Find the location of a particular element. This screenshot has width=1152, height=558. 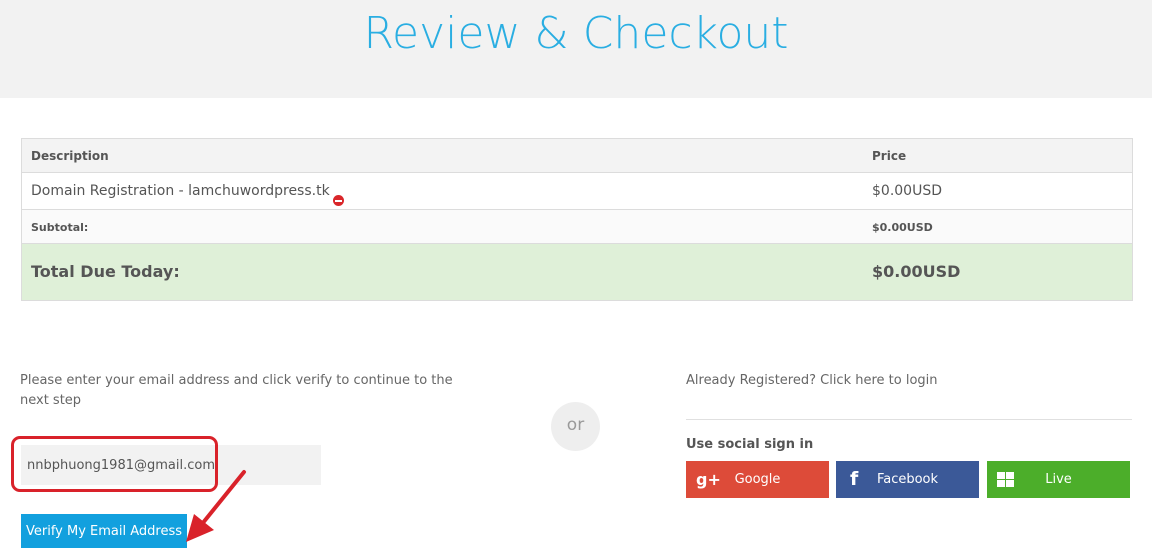

windows-icon is located at coordinates (1005, 479).